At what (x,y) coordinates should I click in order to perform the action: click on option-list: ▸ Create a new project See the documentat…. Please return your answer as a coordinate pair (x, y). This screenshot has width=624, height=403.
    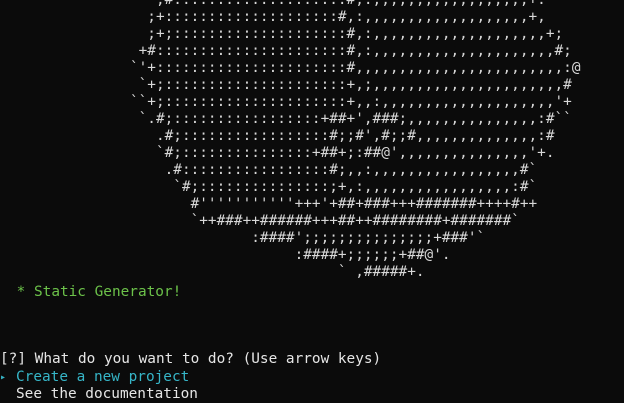
    Looking at the image, I should click on (99, 386).